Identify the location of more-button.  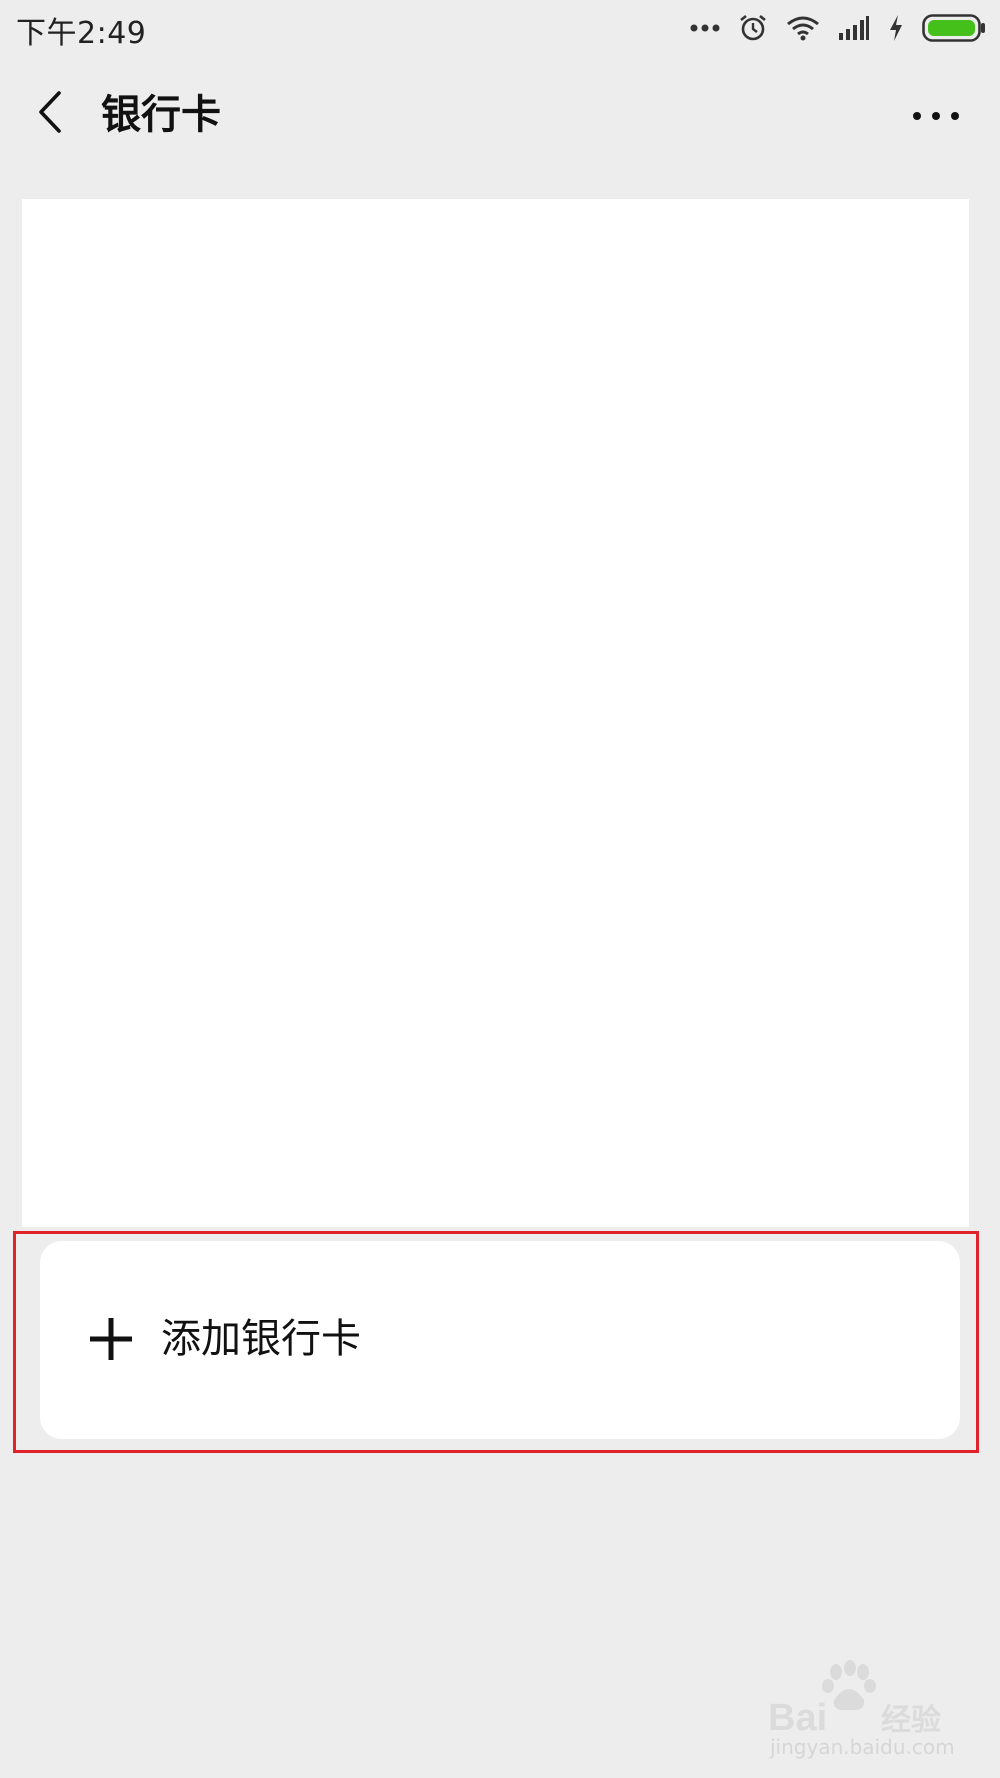
(936, 115).